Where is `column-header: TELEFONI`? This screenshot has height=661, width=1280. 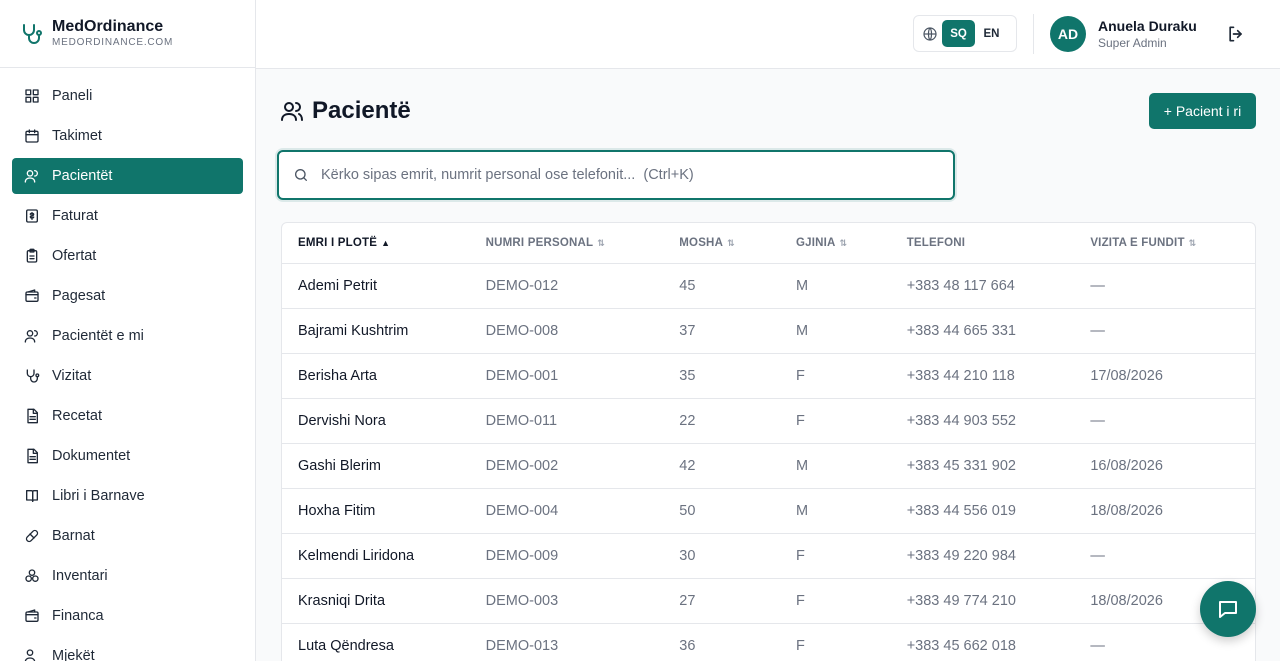
column-header: TELEFONI is located at coordinates (983, 243).